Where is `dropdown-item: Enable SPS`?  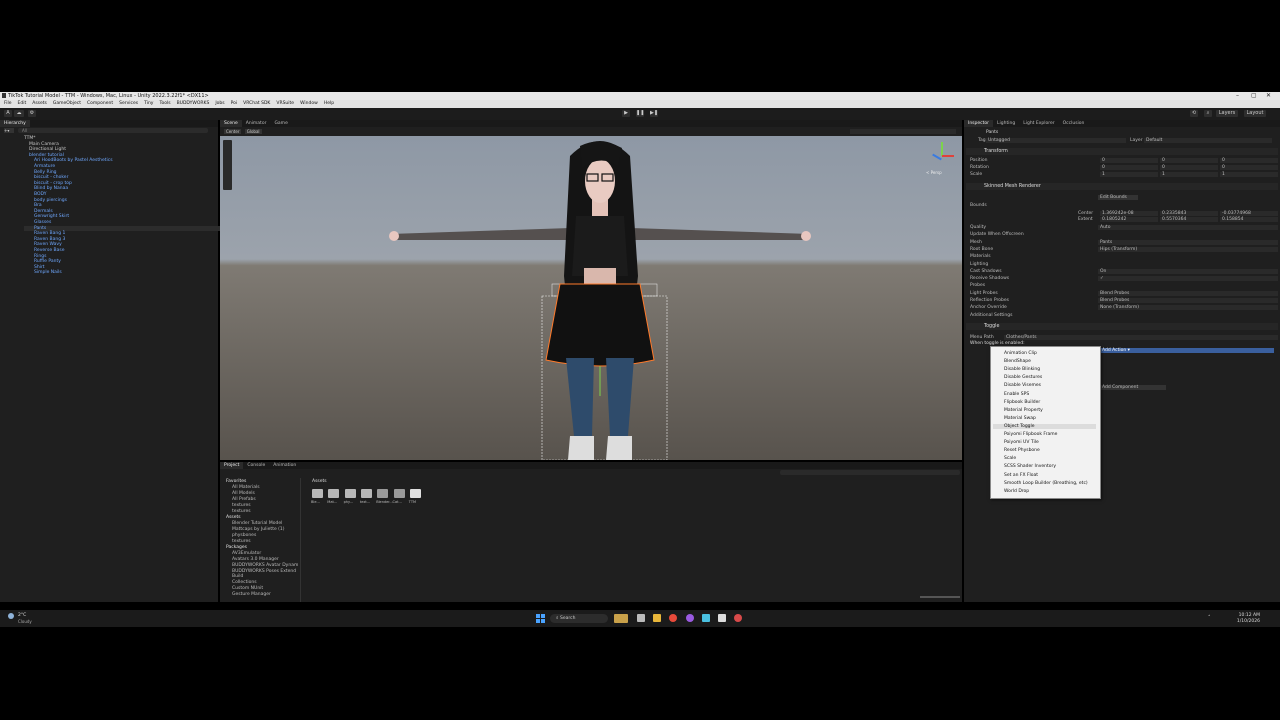 dropdown-item: Enable SPS is located at coordinates (1016, 394).